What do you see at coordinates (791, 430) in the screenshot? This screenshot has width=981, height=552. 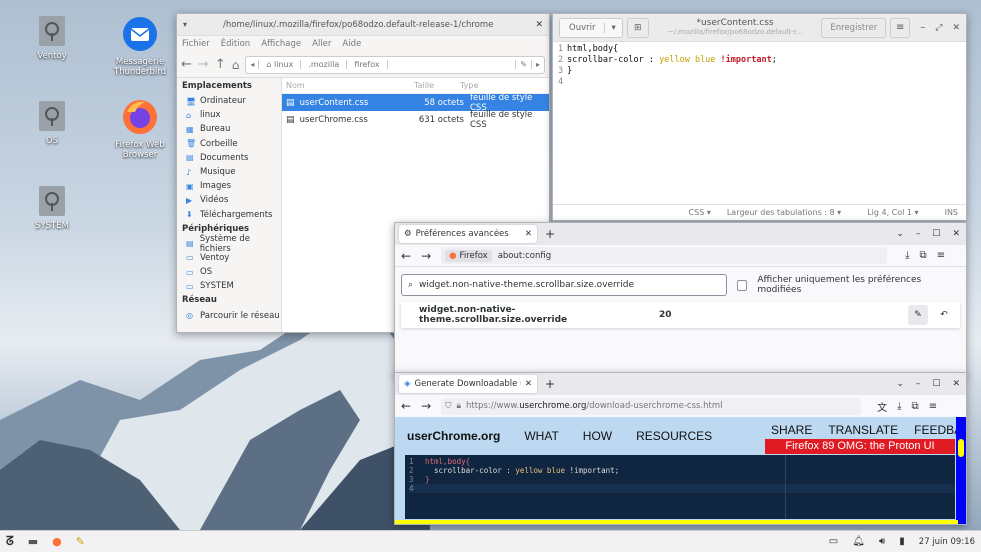 I see `share-link: SHARE` at bounding box center [791, 430].